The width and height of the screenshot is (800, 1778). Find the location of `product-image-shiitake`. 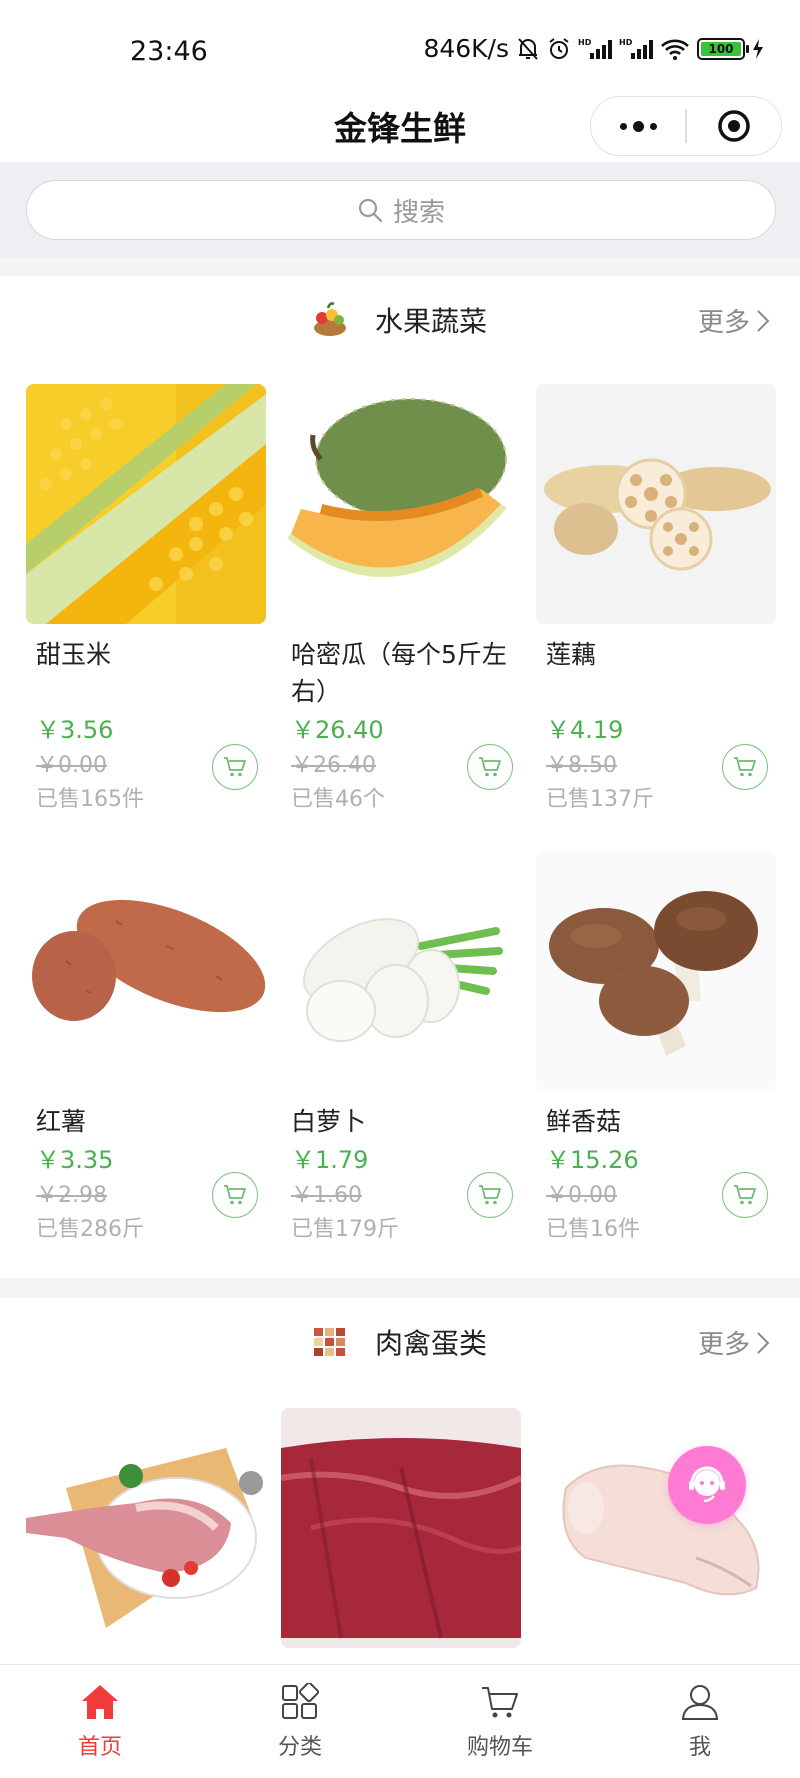

product-image-shiitake is located at coordinates (656, 971).